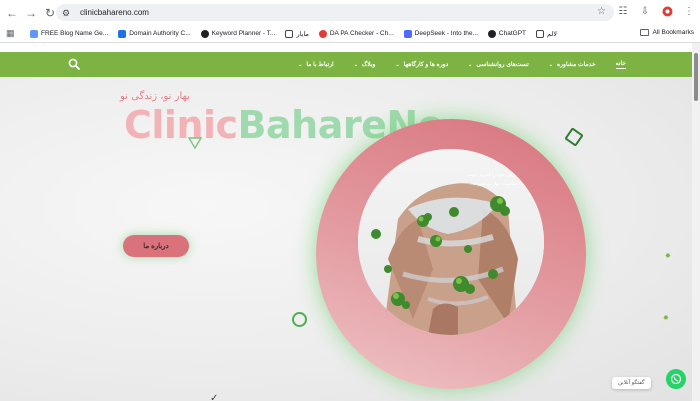  Describe the element at coordinates (689, 11) in the screenshot. I see `menu-icon: ⋮` at that location.